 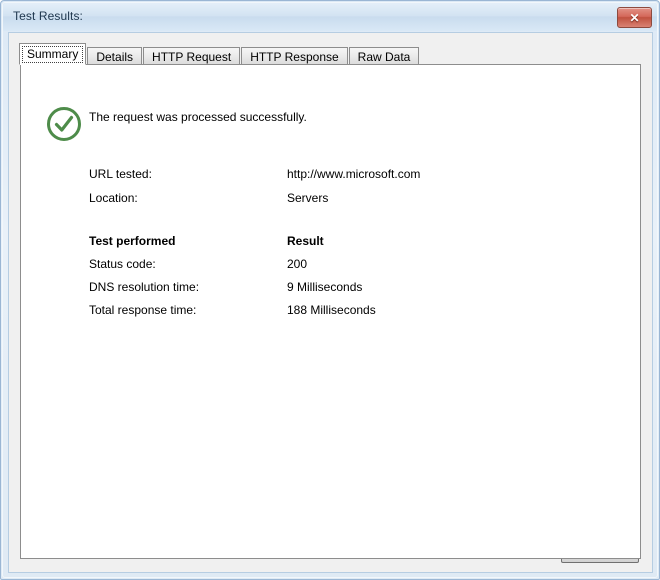 I want to click on status-code-label: Status code:, so click(x=122, y=264).